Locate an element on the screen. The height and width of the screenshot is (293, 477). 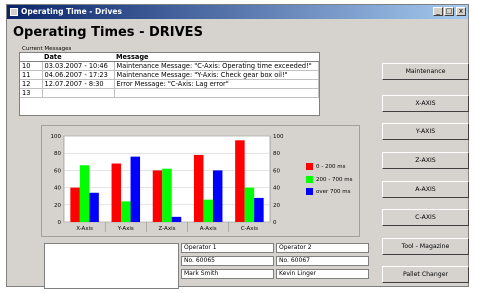
x-tick-label: Y-Axis is located at coordinates (125, 229).